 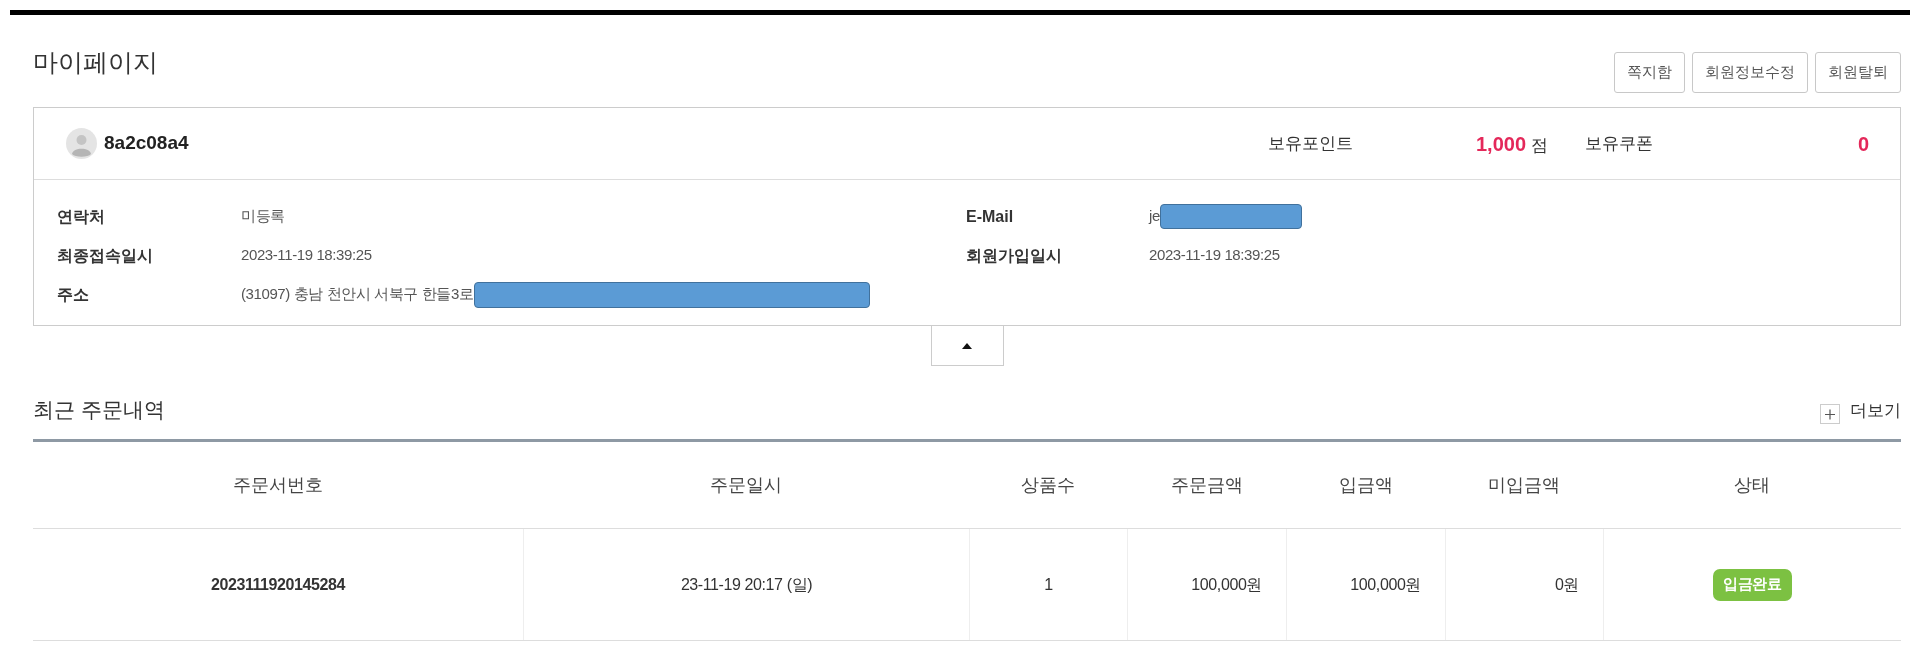 What do you see at coordinates (1365, 485) in the screenshot?
I see `column-header: 입금액` at bounding box center [1365, 485].